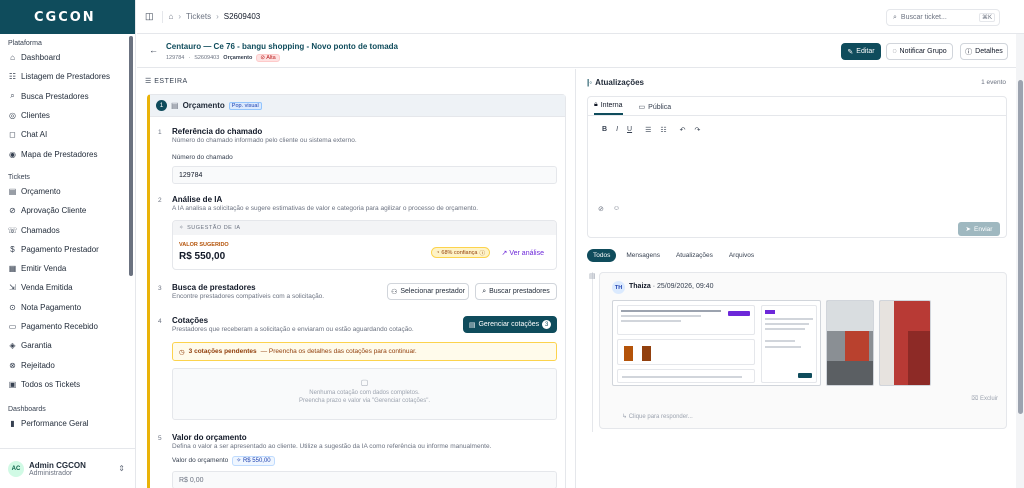  I want to click on x-circle-icon: ⊗, so click(12, 365).